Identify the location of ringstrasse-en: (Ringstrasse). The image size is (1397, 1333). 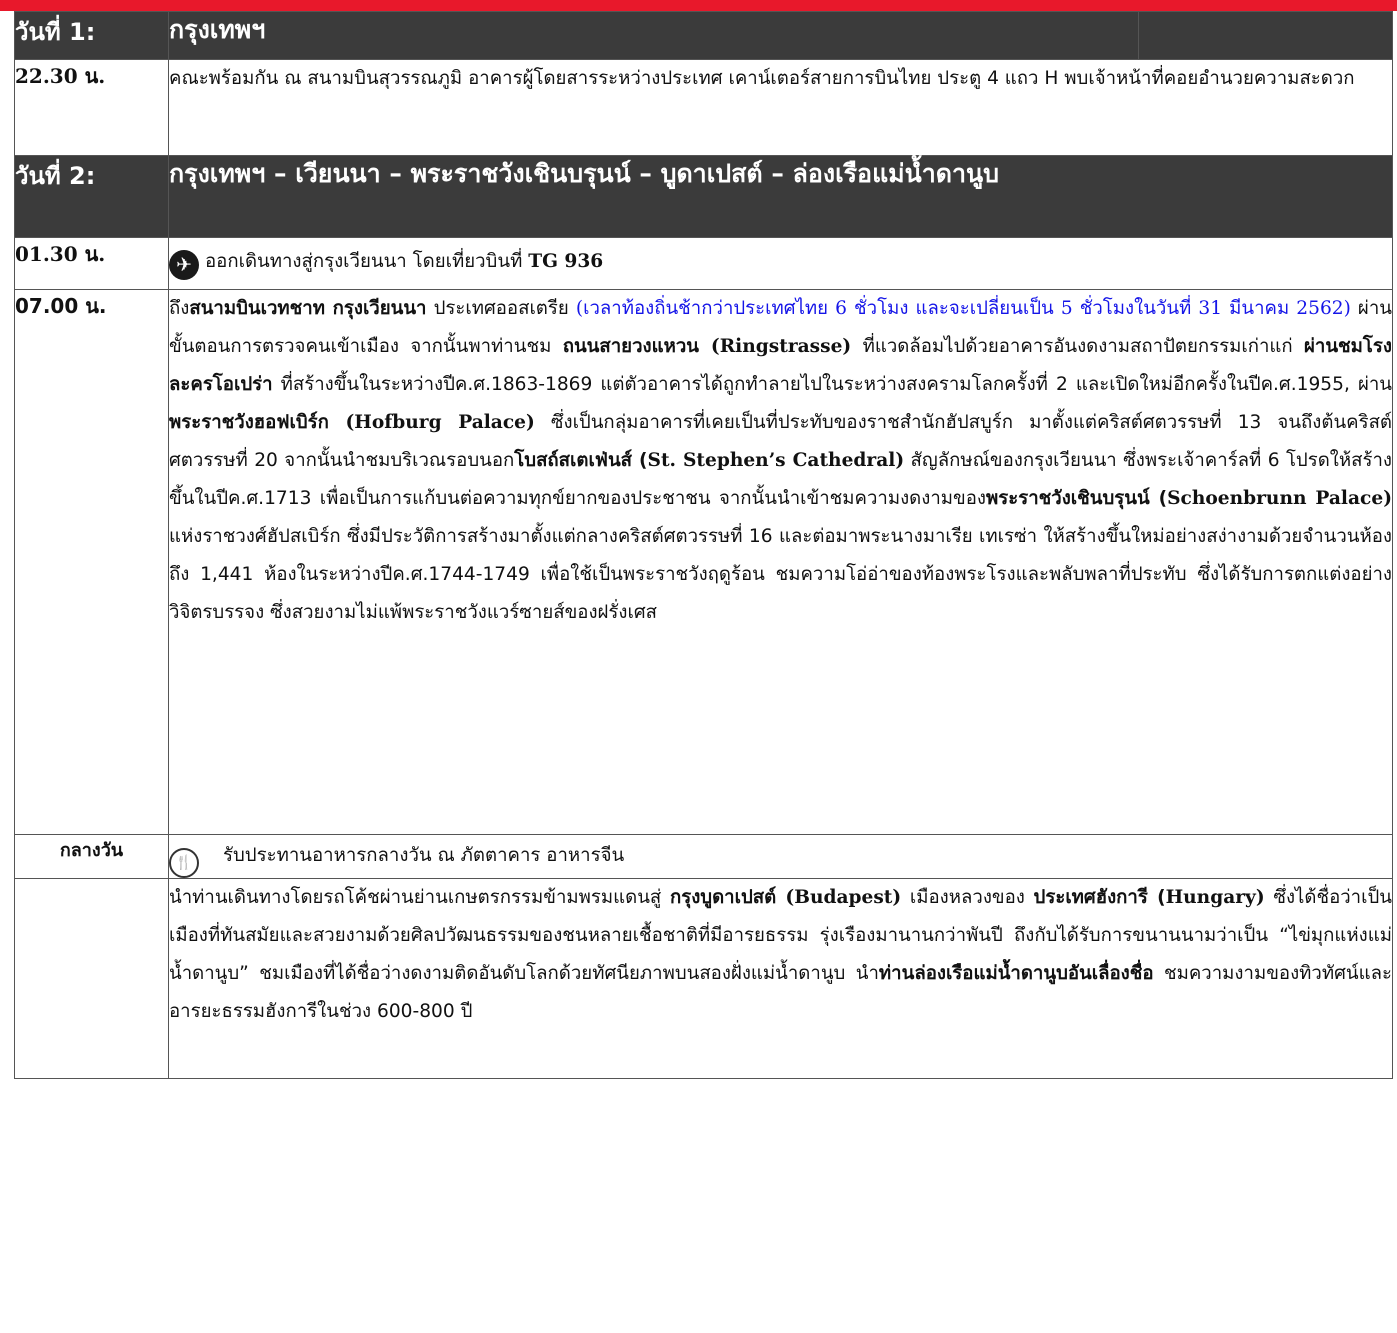
(775, 346).